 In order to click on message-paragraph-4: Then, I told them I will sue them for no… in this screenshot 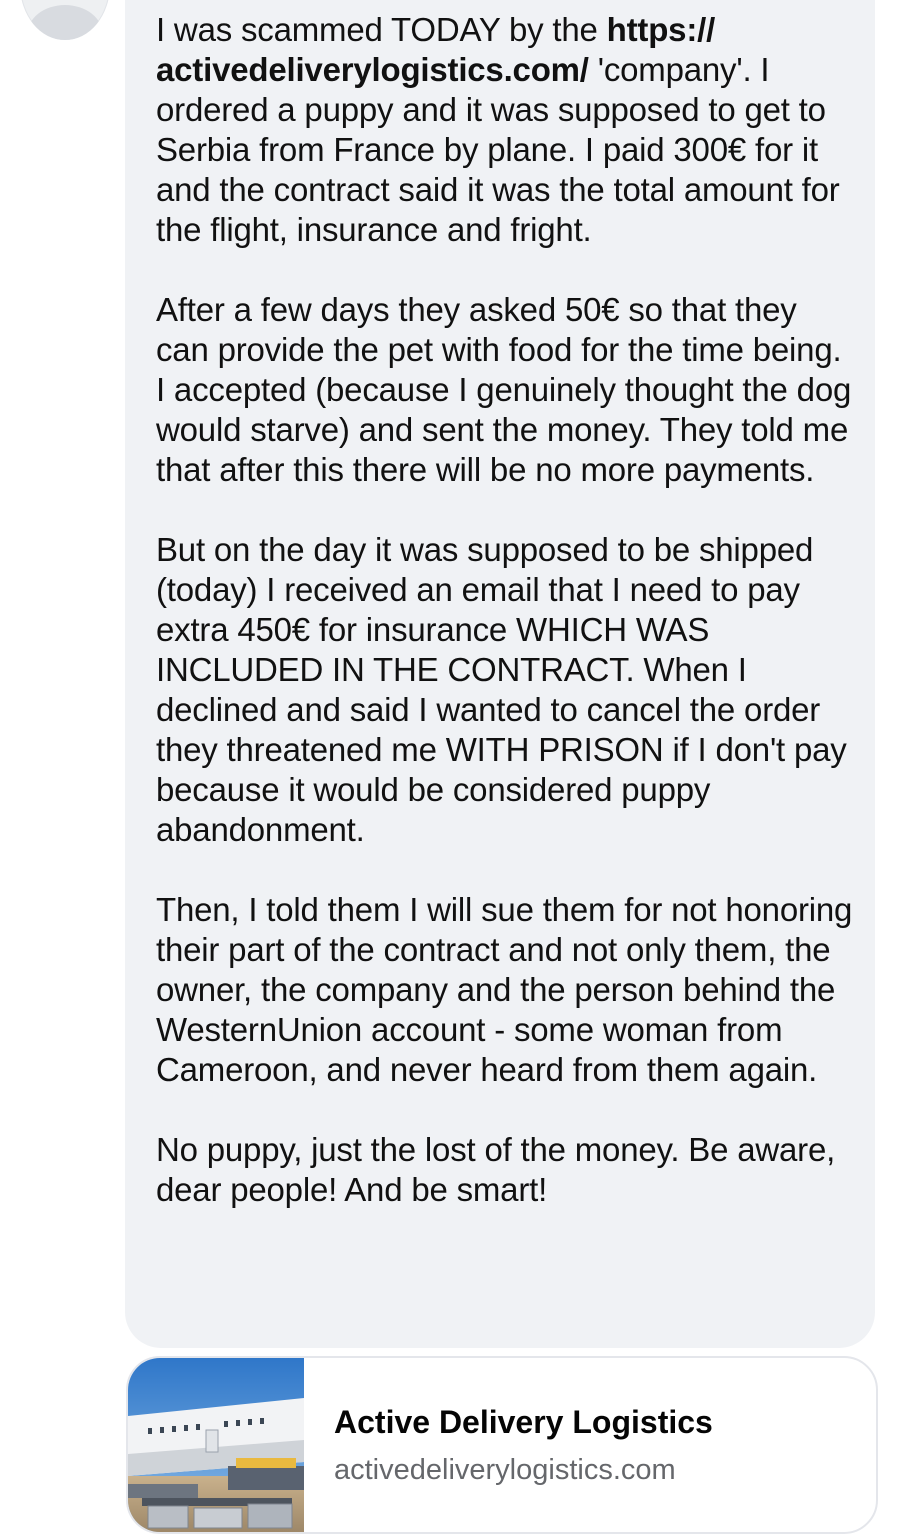, I will do `click(504, 989)`.